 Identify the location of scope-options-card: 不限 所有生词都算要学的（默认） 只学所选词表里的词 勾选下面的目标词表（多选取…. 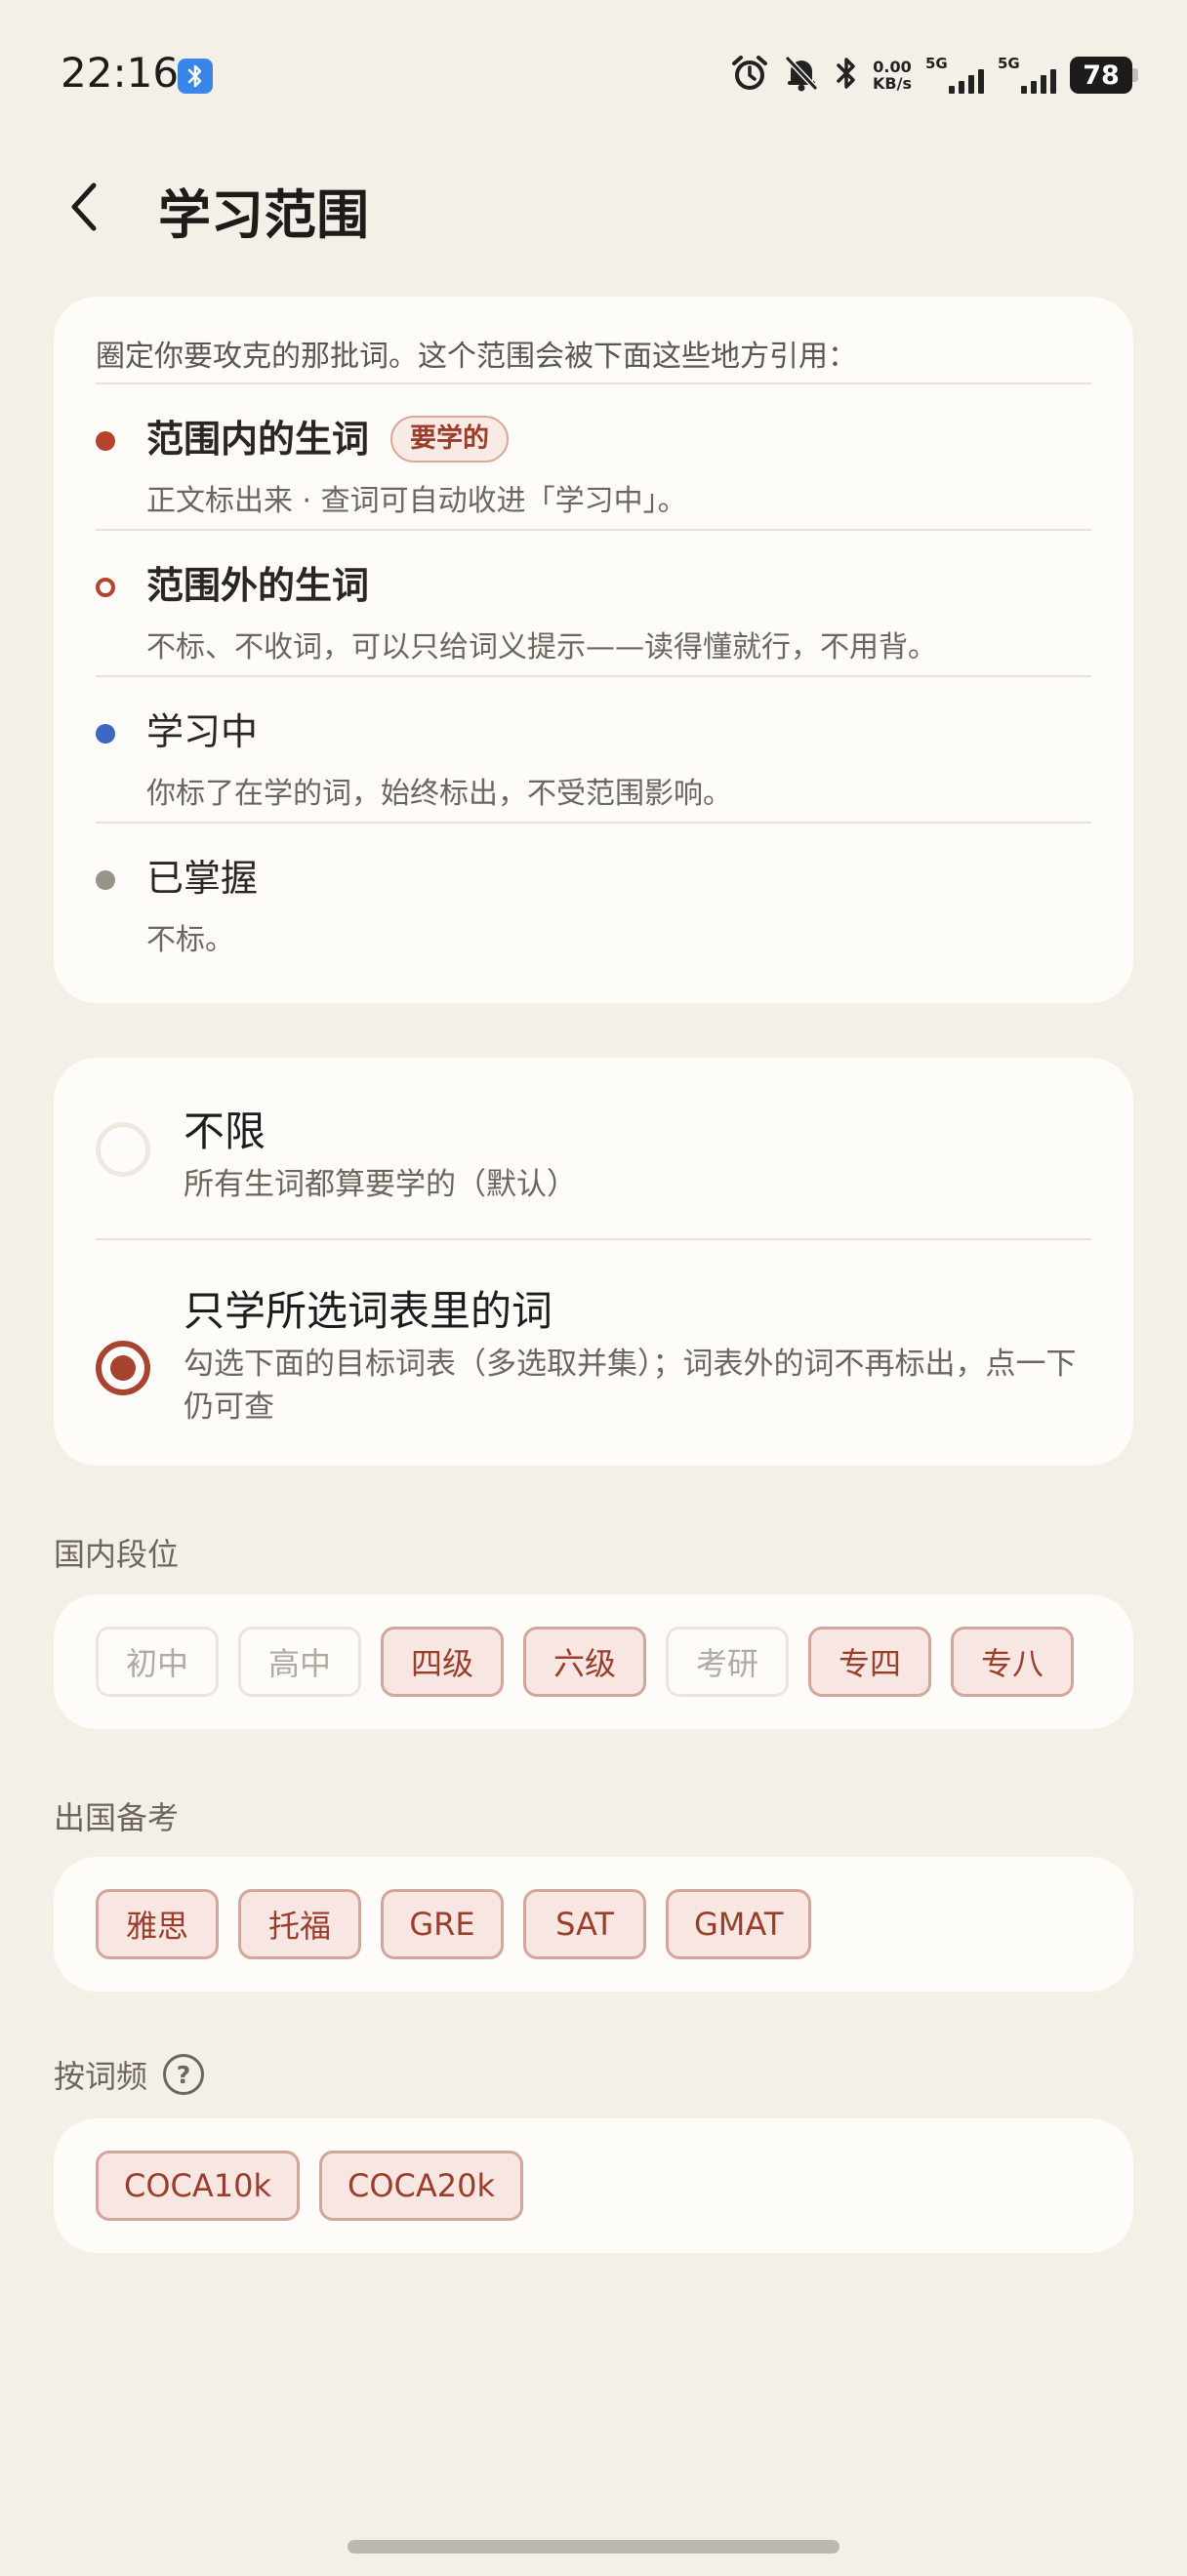
(593, 1262).